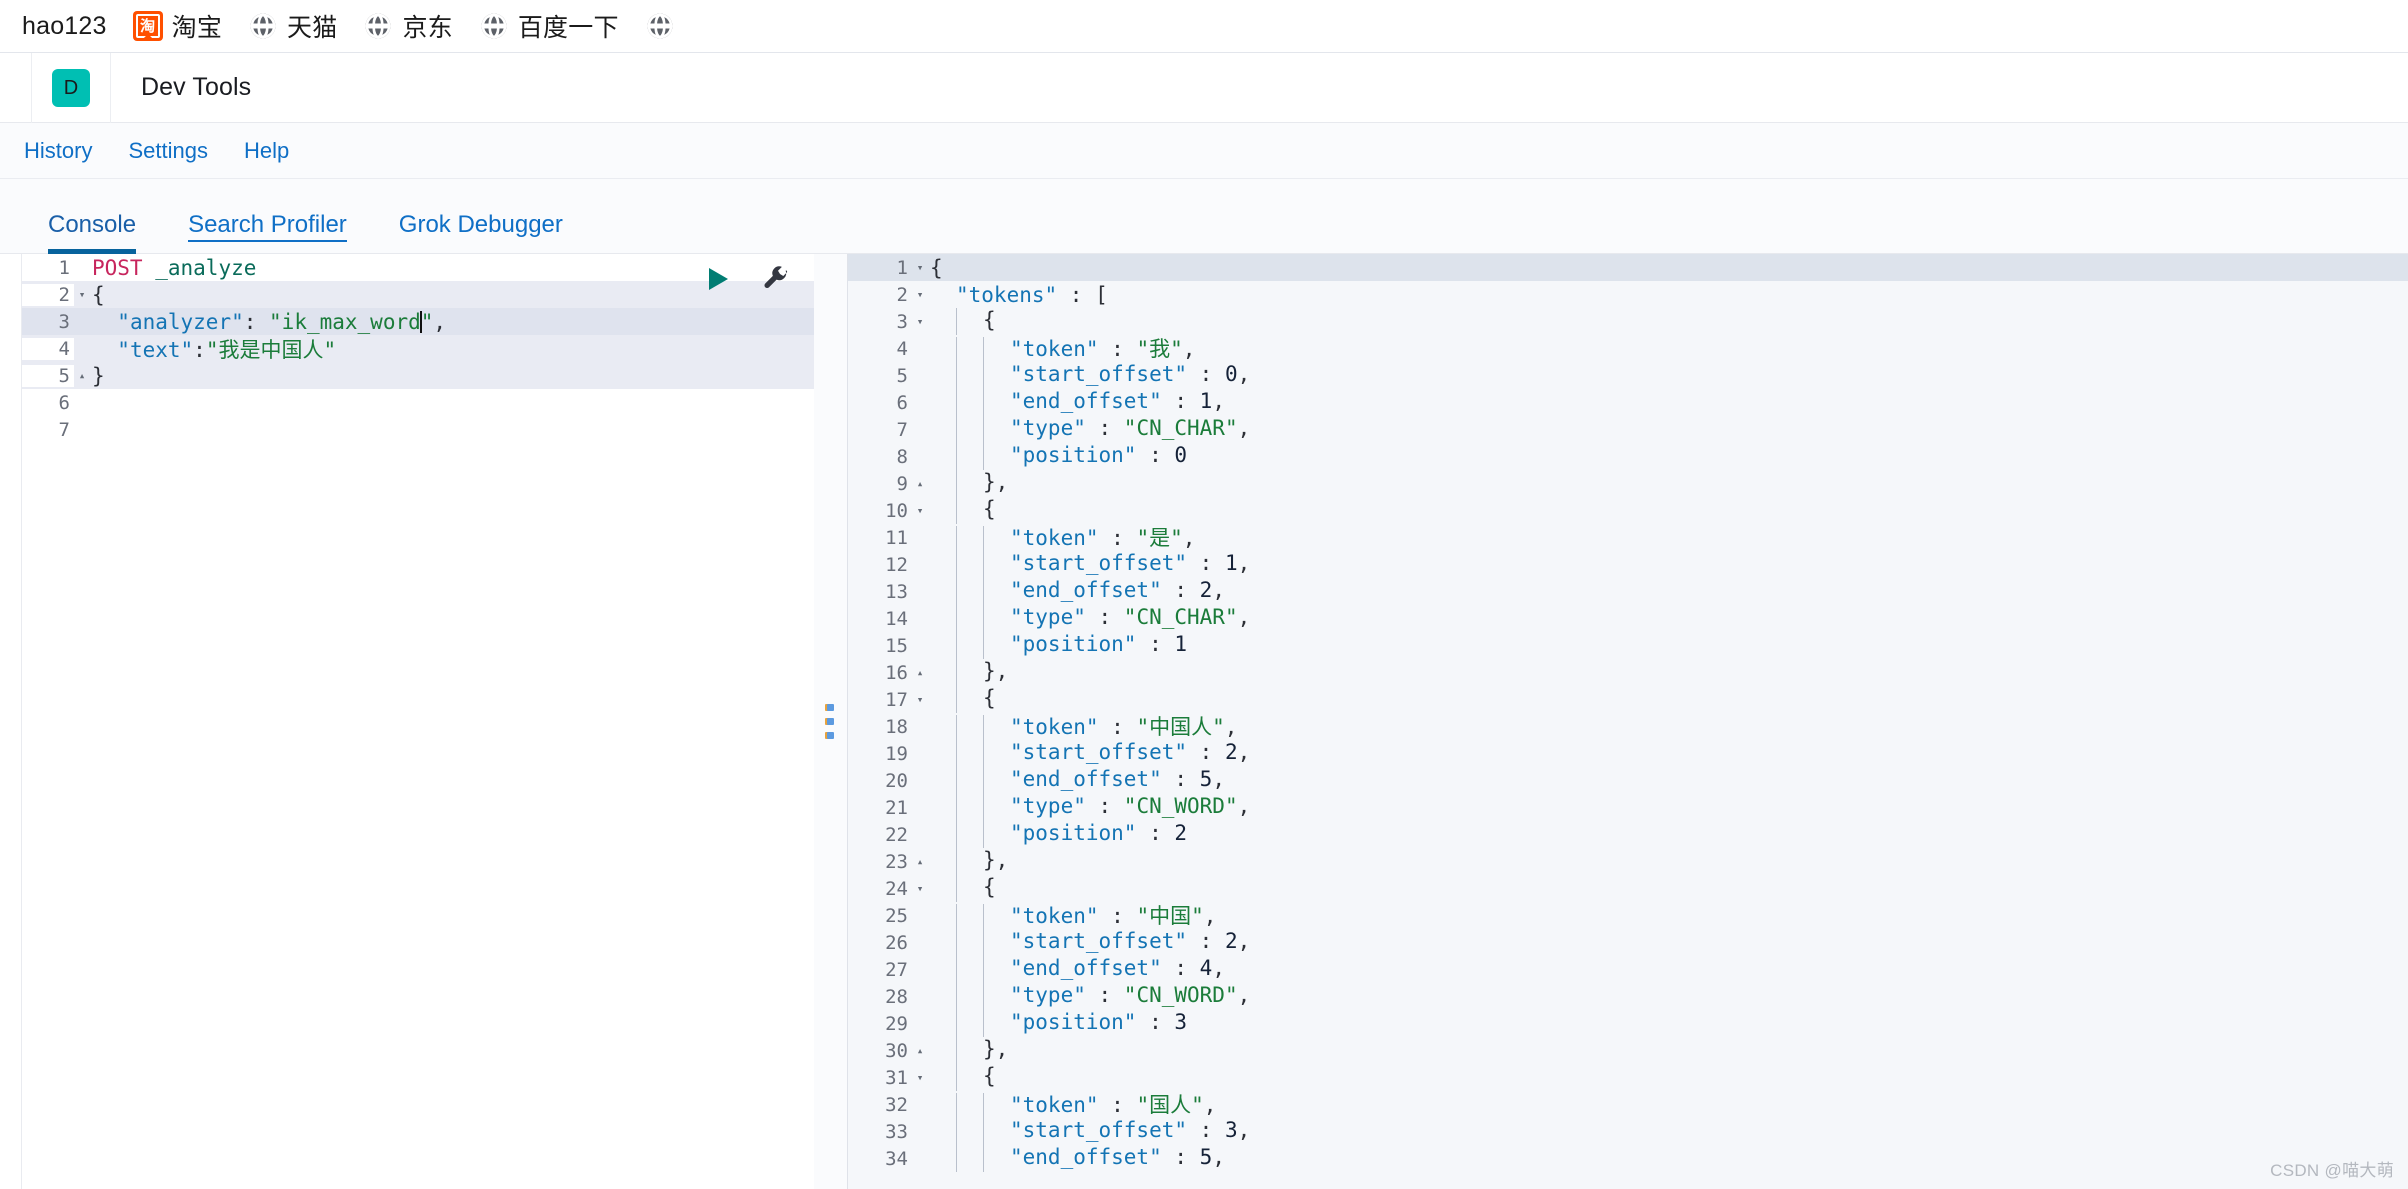 This screenshot has height=1189, width=2408. I want to click on request-line: 7, so click(418, 429).